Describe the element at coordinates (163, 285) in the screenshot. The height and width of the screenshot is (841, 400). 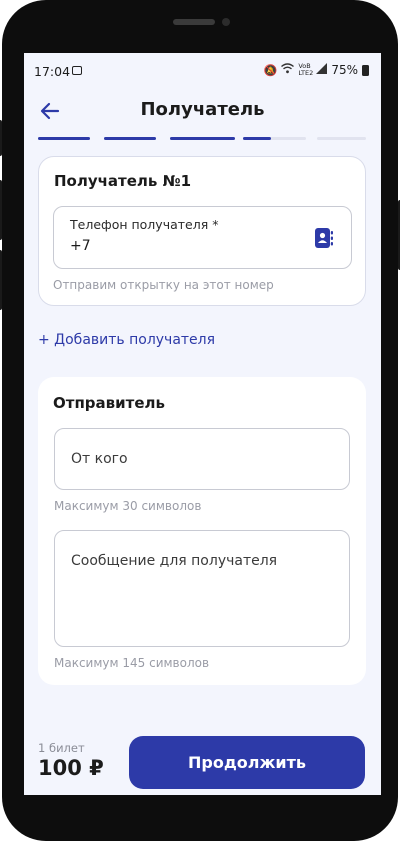
I see `phone-helper-text: Отправим открытку на этот номер` at that location.